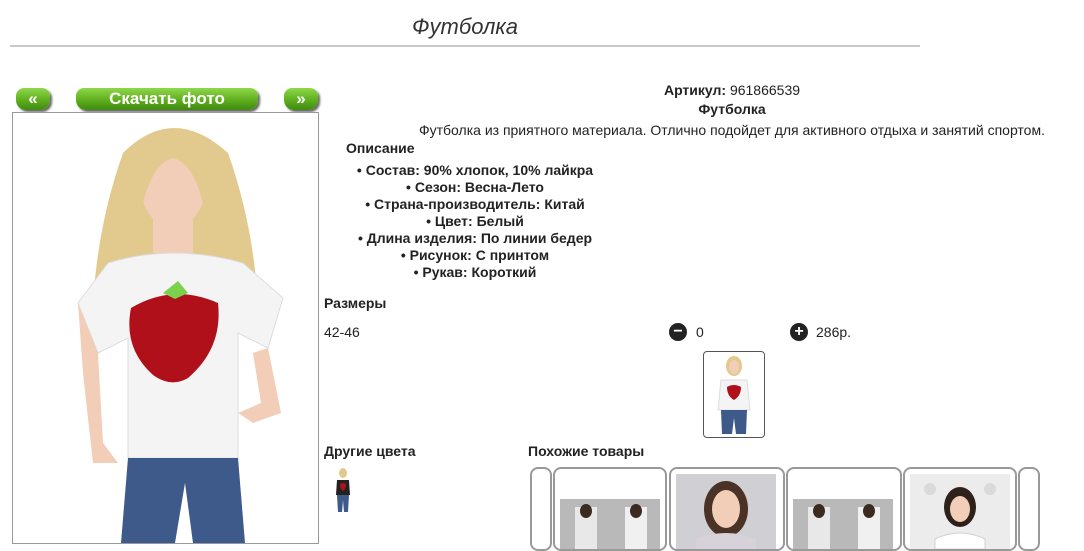 The image size is (1084, 551). Describe the element at coordinates (301, 99) in the screenshot. I see `next-photo-button: »` at that location.